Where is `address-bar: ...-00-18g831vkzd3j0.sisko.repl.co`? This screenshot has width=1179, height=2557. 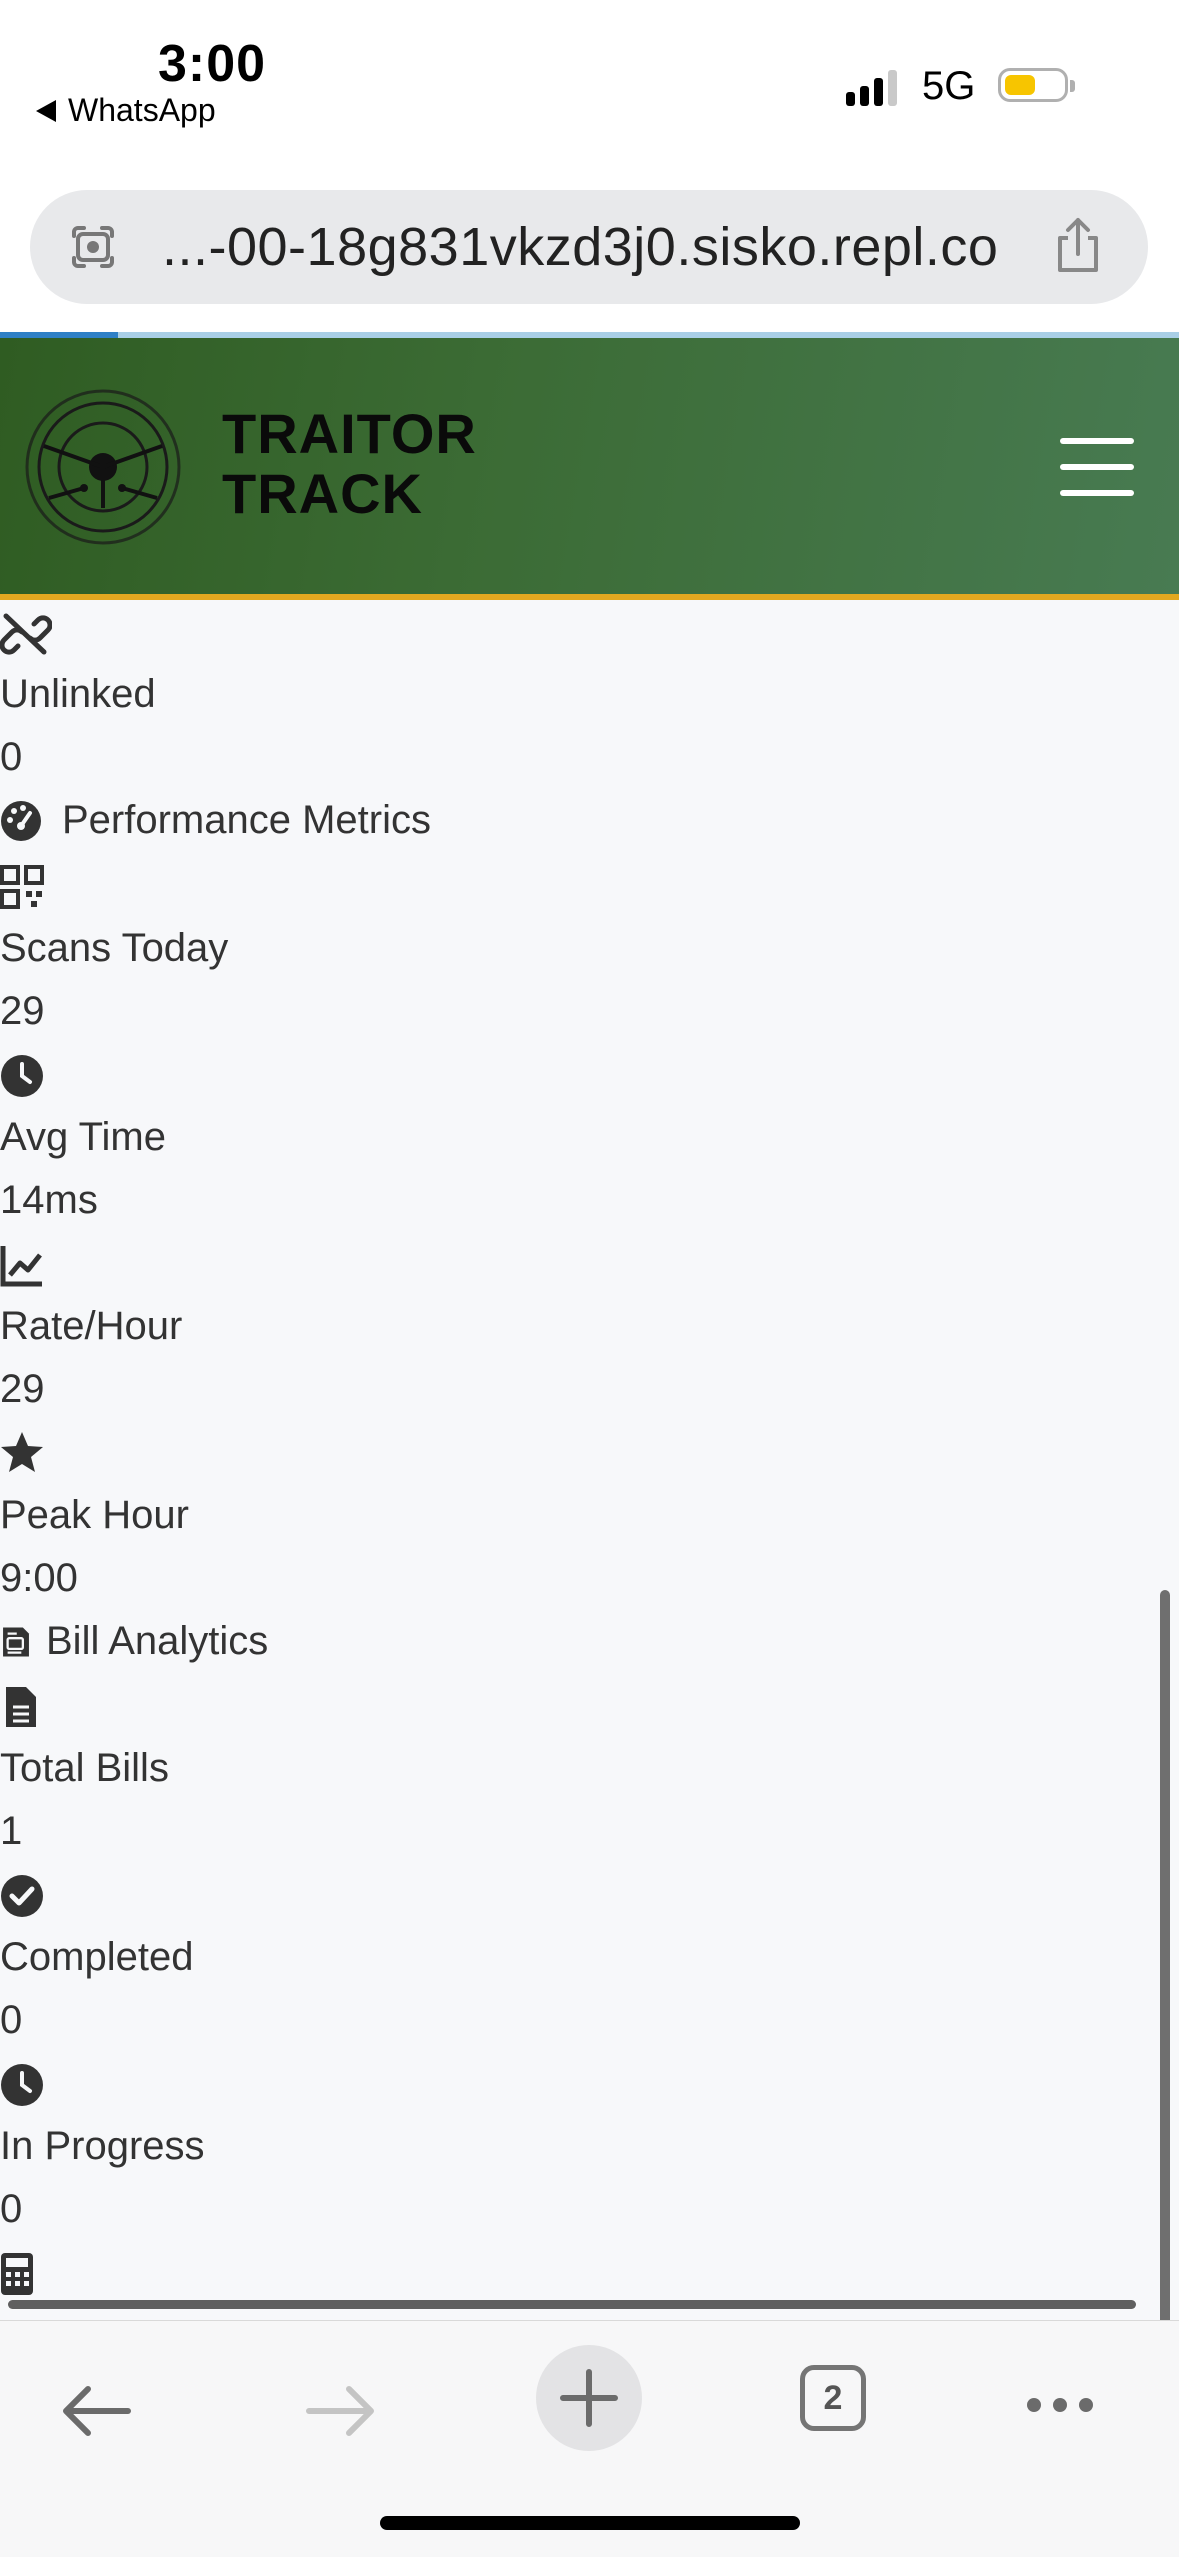 address-bar: ...-00-18g831vkzd3j0.sisko.repl.co is located at coordinates (589, 247).